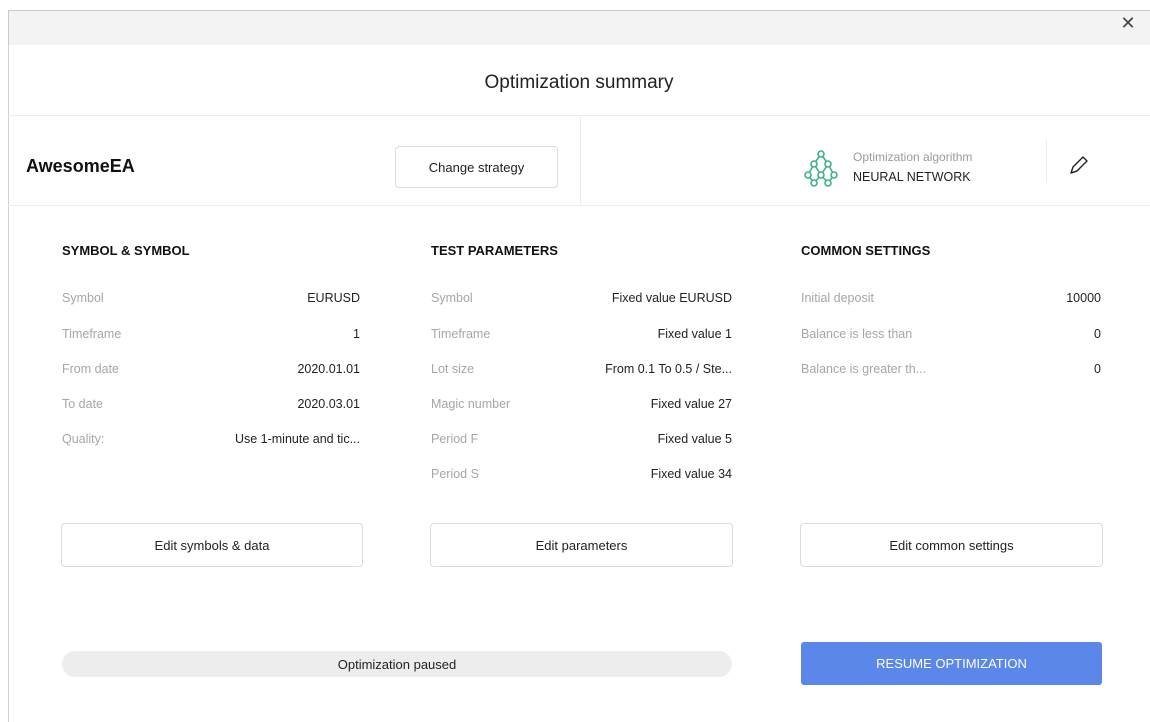 The image size is (1150, 722). Describe the element at coordinates (579, 82) in the screenshot. I see `dialog-title: Optimization summary` at that location.